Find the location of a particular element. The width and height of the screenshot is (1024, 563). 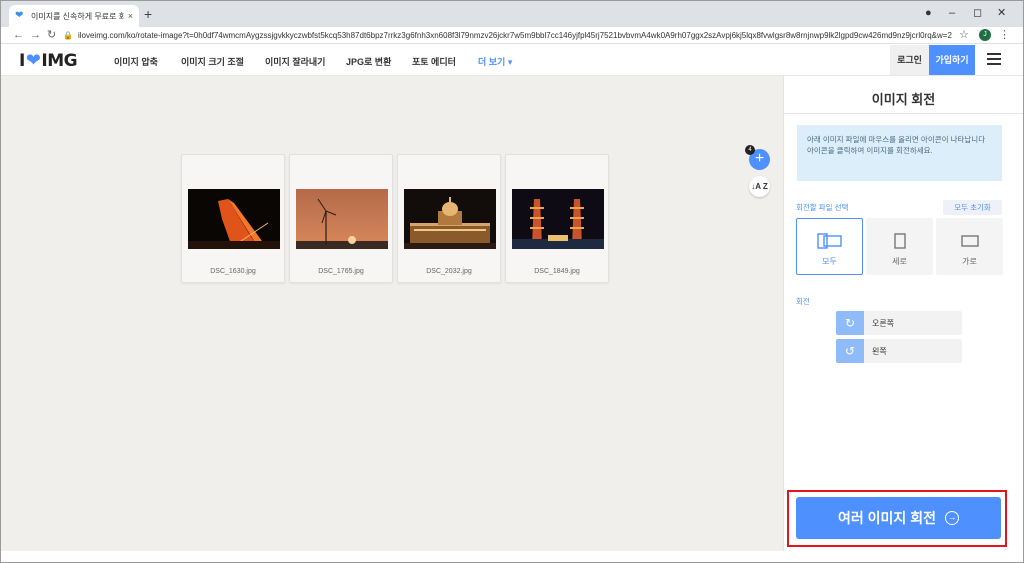

maximize-icon: ◻ is located at coordinates (977, 13).